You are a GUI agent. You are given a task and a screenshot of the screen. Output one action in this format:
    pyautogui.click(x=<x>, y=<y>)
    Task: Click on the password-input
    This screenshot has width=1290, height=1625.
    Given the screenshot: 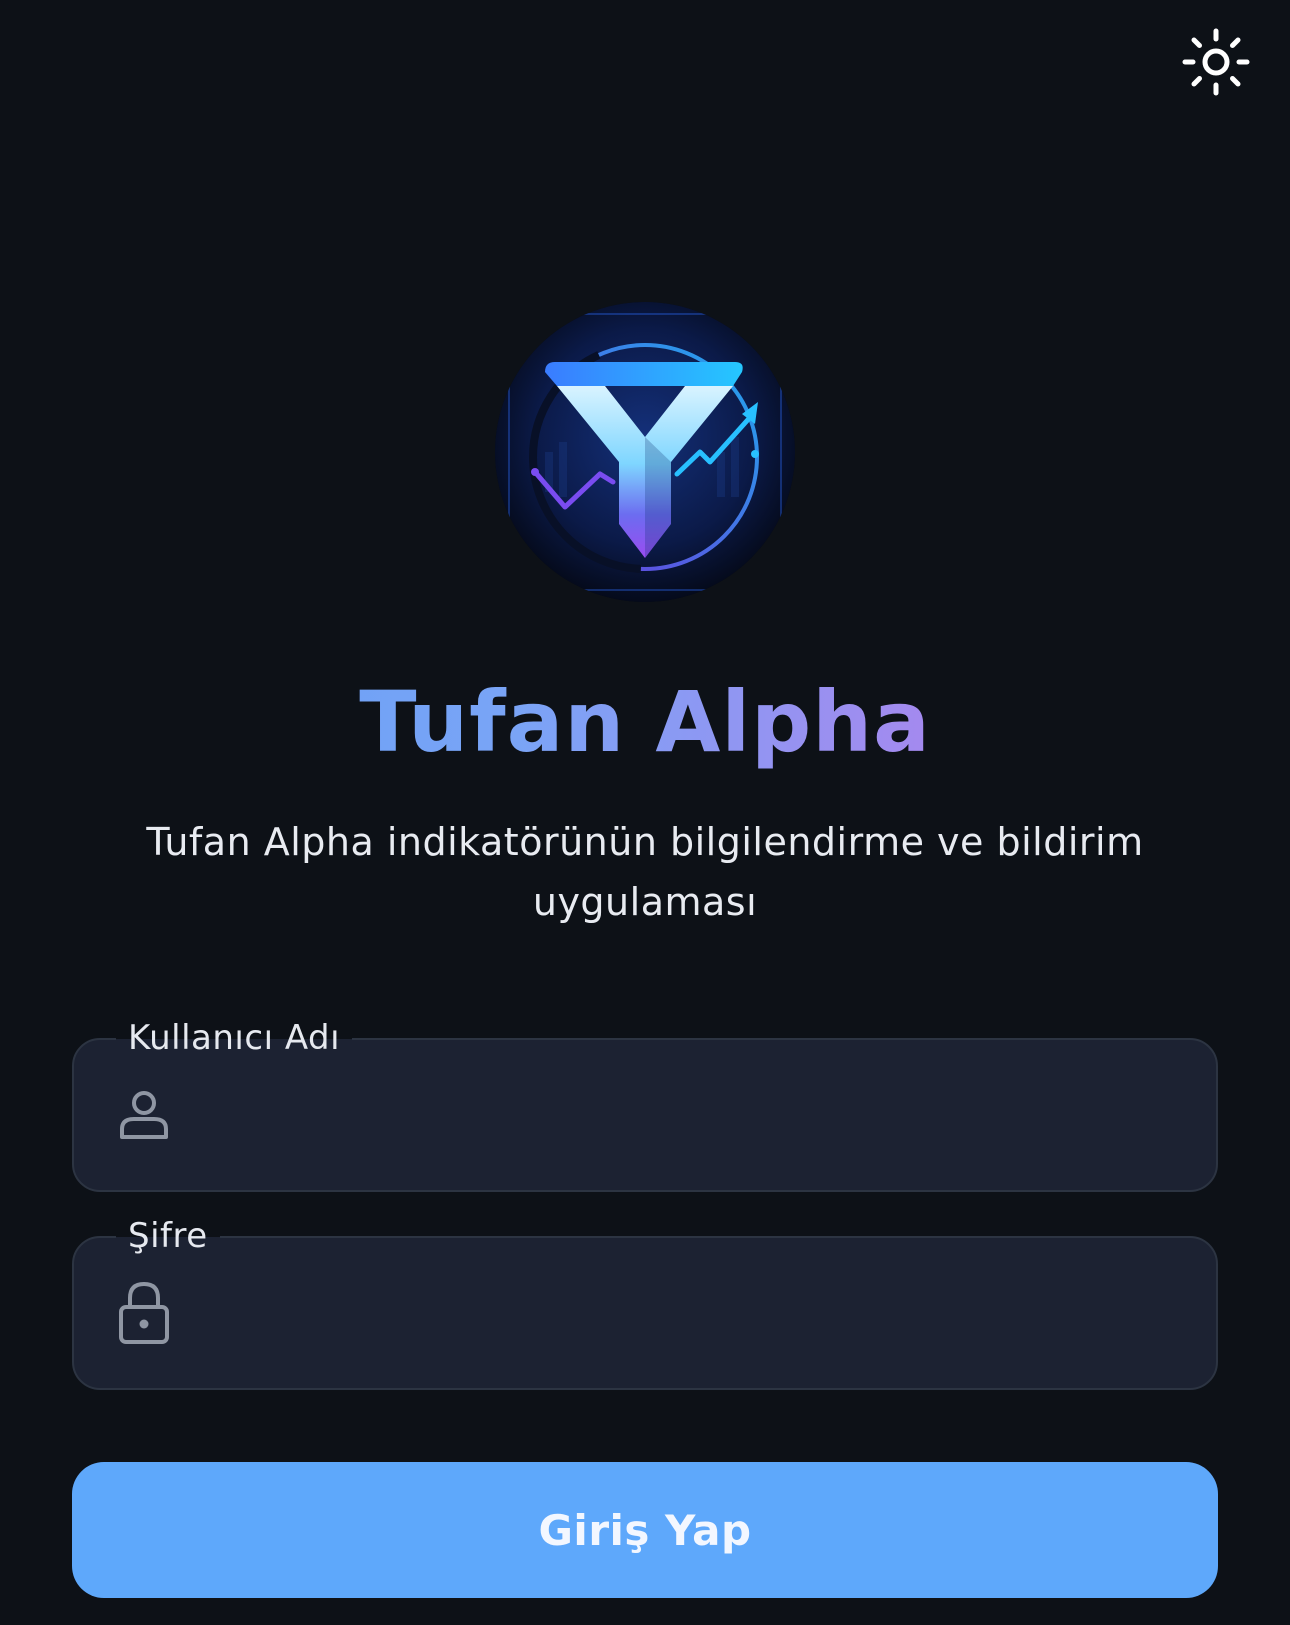 What is the action you would take?
    pyautogui.click(x=695, y=1313)
    